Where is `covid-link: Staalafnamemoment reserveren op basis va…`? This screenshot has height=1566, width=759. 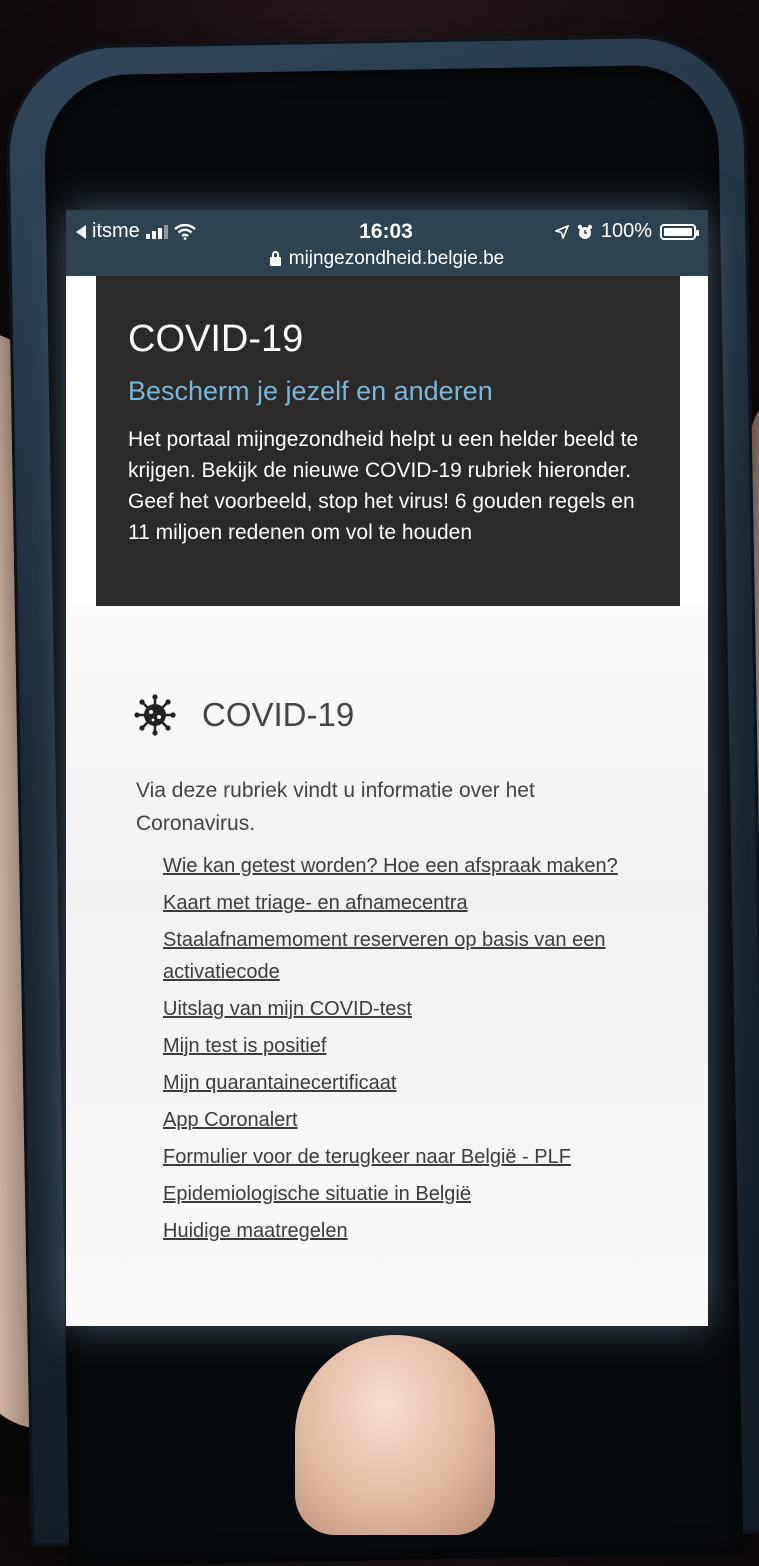 covid-link: Staalafnamemoment reserveren op basis va… is located at coordinates (384, 956).